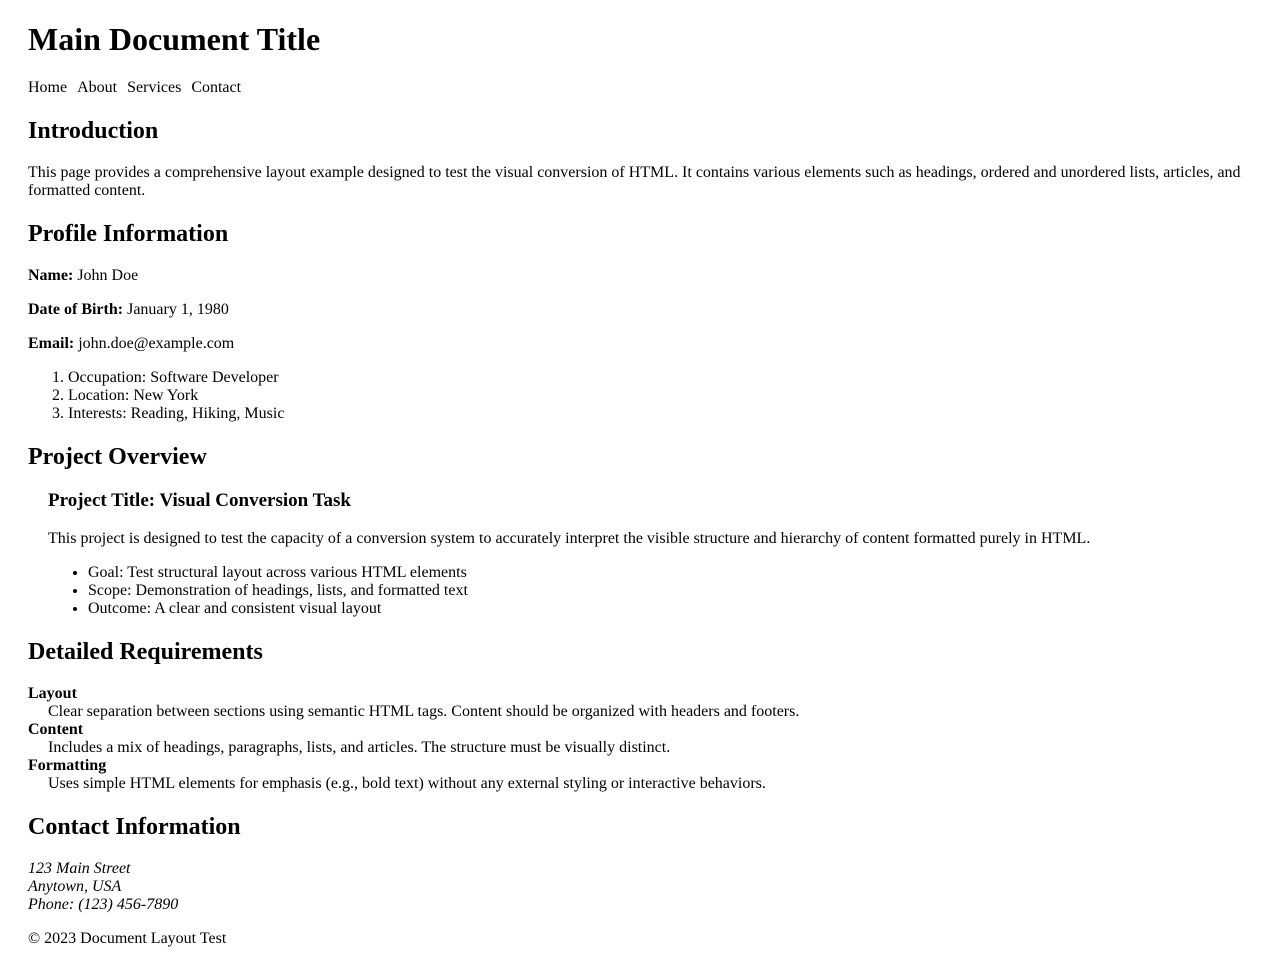 This screenshot has width=1280, height=969. Describe the element at coordinates (103, 904) in the screenshot. I see `address-phone: Phone: (123) 456-7890` at that location.